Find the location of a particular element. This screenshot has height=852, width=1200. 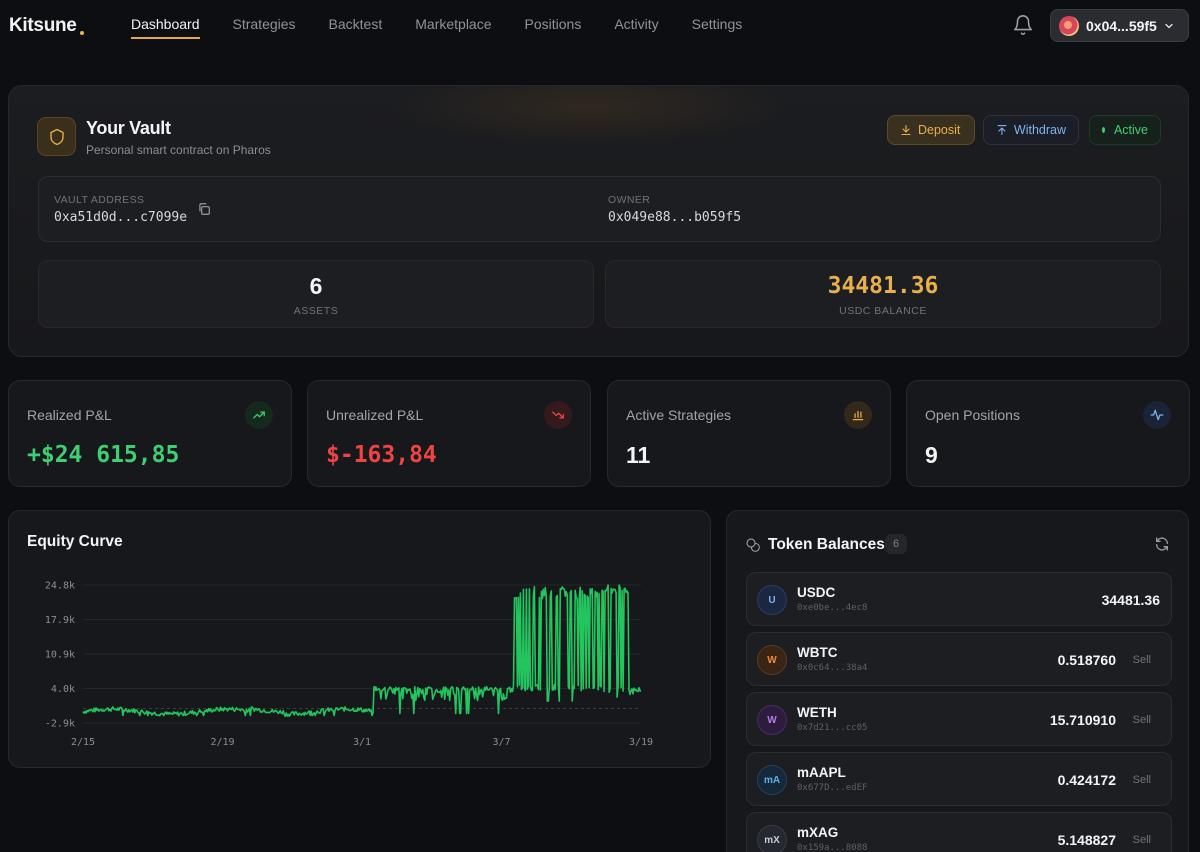

token-balance: 34481.36 is located at coordinates (1130, 600).